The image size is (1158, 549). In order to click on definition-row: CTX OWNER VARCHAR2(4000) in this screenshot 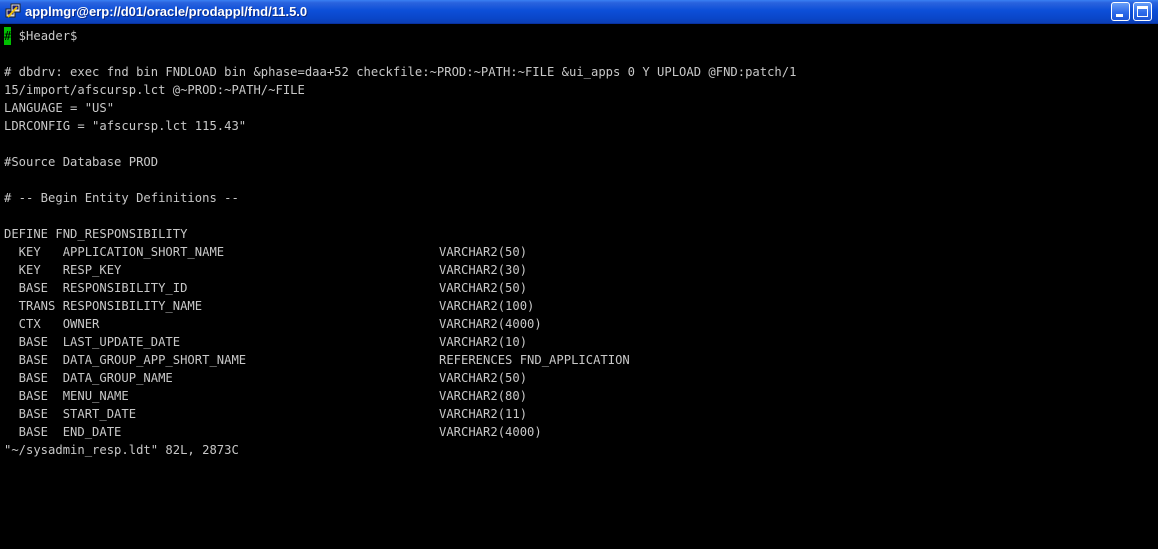, I will do `click(273, 324)`.